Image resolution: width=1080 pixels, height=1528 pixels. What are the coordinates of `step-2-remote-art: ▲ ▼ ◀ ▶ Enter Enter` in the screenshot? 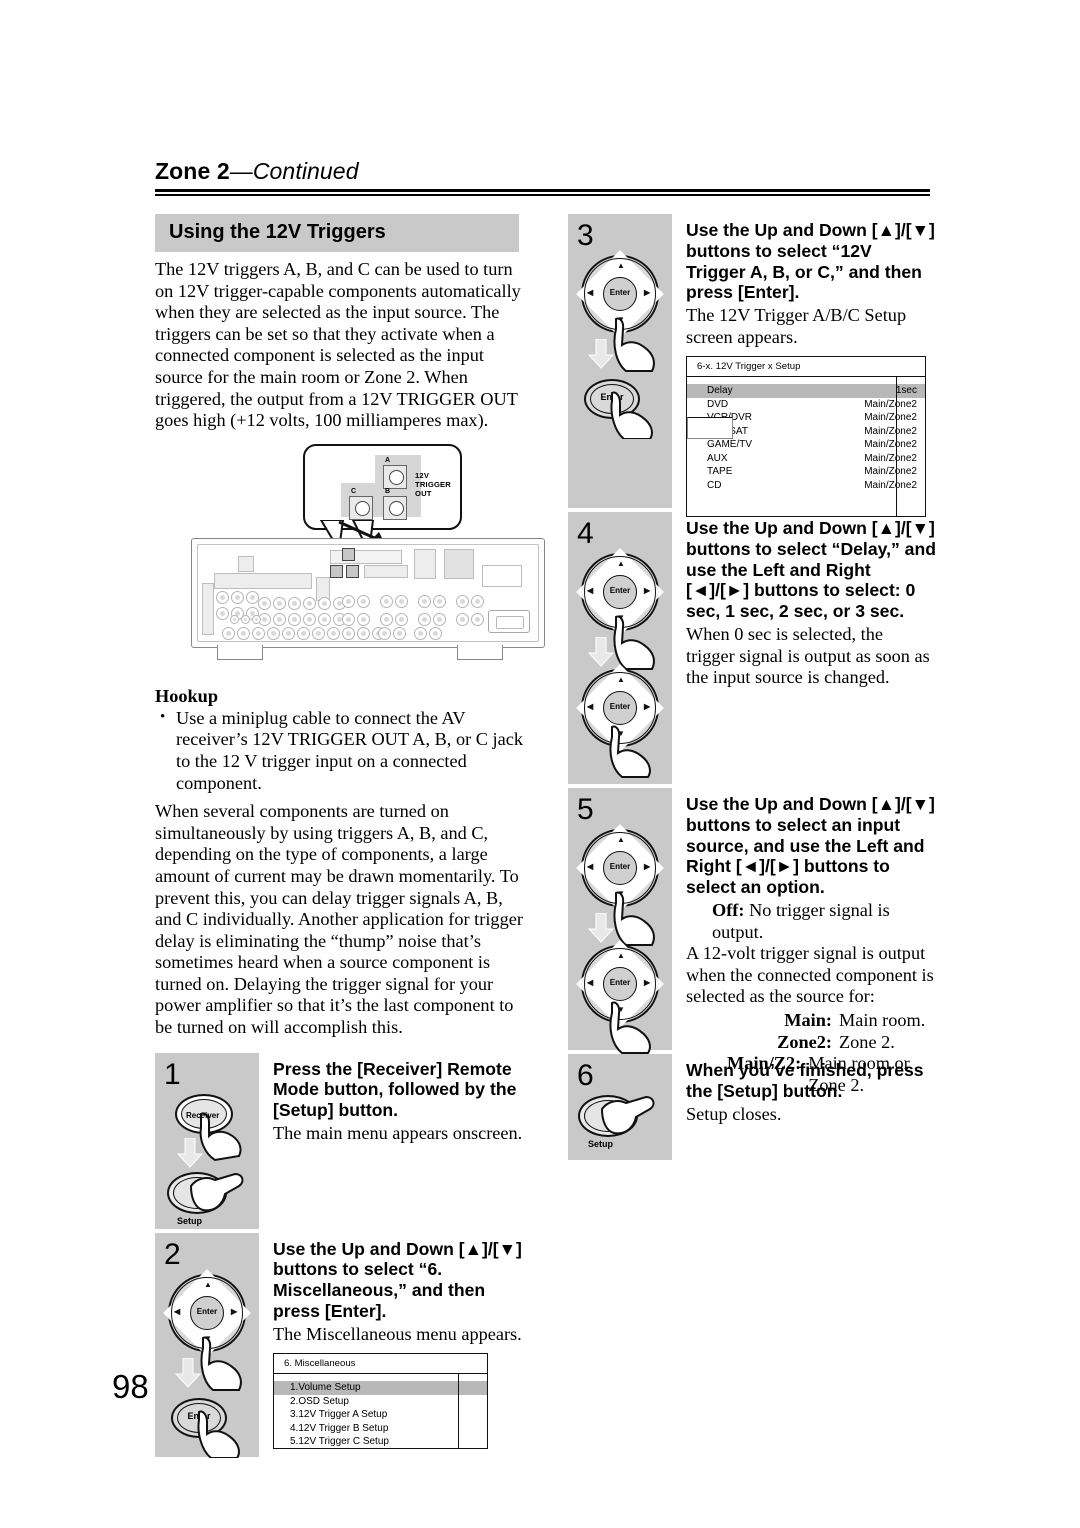 It's located at (207, 1363).